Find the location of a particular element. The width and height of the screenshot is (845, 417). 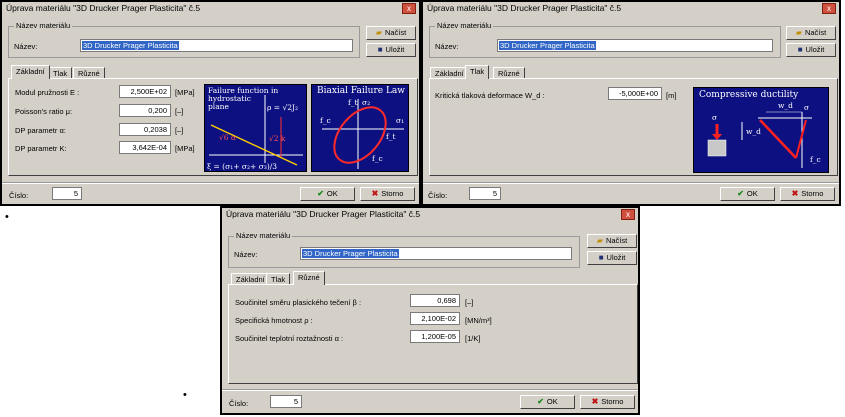

figure-title: Biaxial Failure Law is located at coordinates (361, 91).